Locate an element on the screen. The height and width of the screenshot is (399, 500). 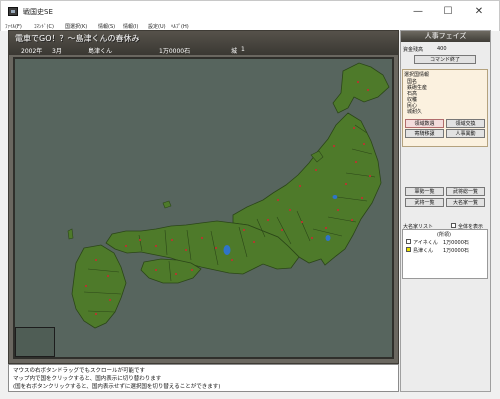
end-command-button: コマンド終了 is located at coordinates (445, 59).